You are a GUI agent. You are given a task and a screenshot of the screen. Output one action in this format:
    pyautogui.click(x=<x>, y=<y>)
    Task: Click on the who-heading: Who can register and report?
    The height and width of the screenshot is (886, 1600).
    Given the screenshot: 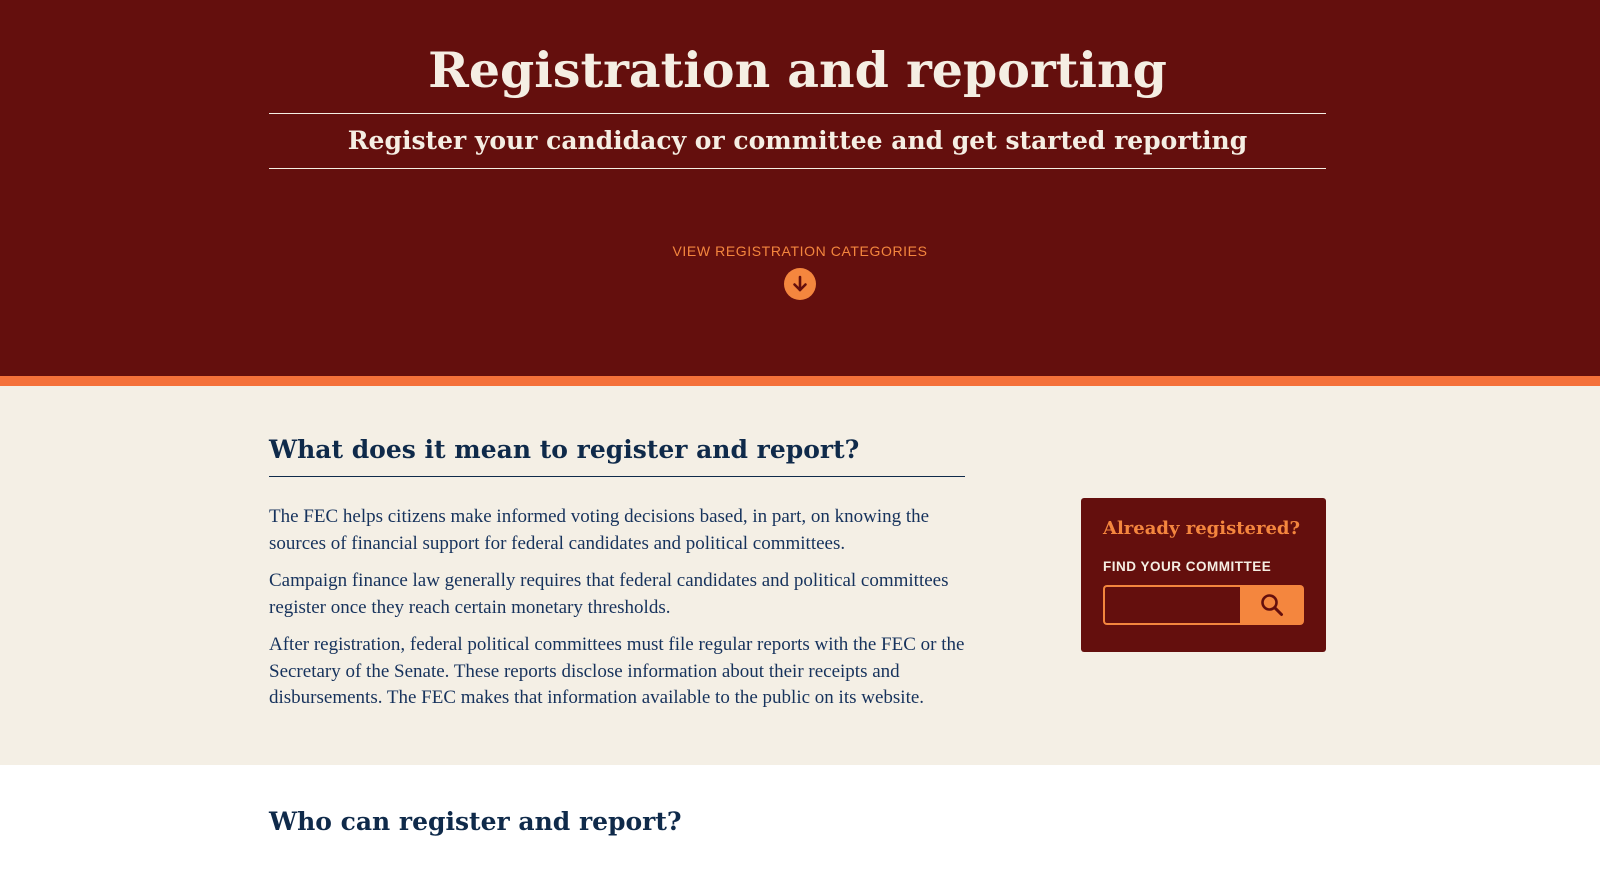 What is the action you would take?
    pyautogui.click(x=475, y=821)
    